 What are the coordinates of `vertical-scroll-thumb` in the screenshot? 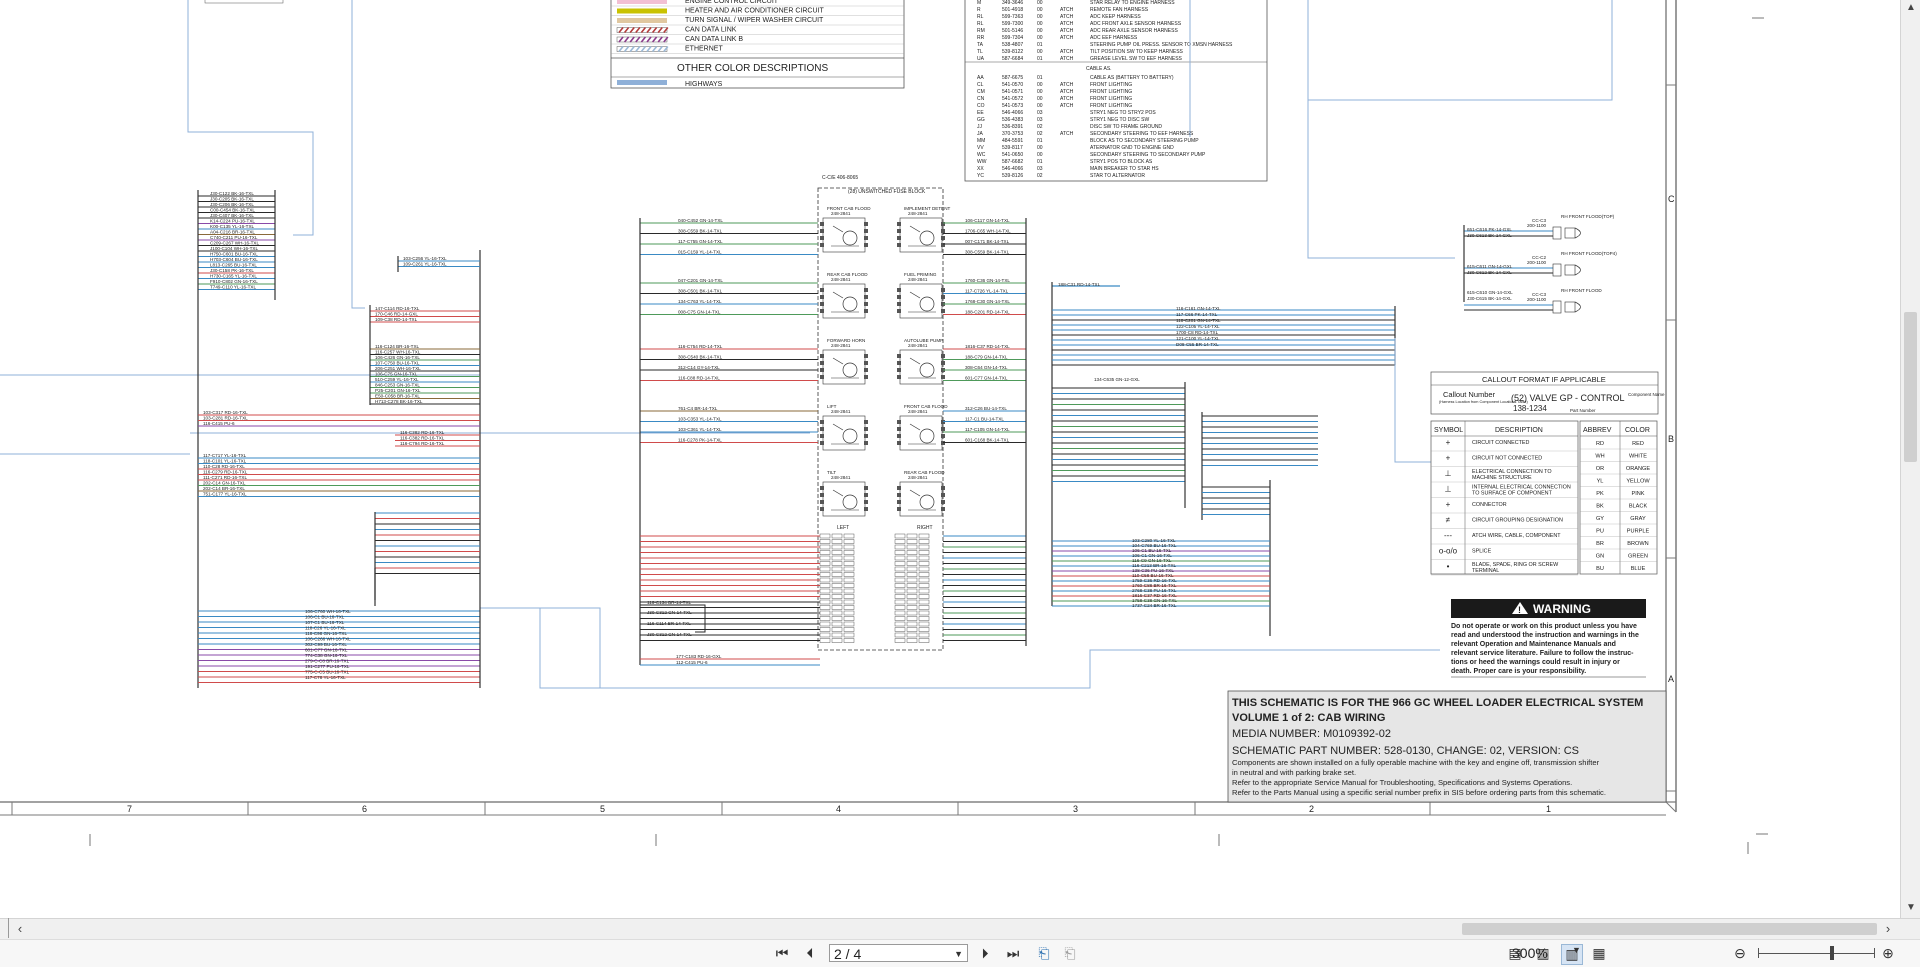 It's located at (1910, 387).